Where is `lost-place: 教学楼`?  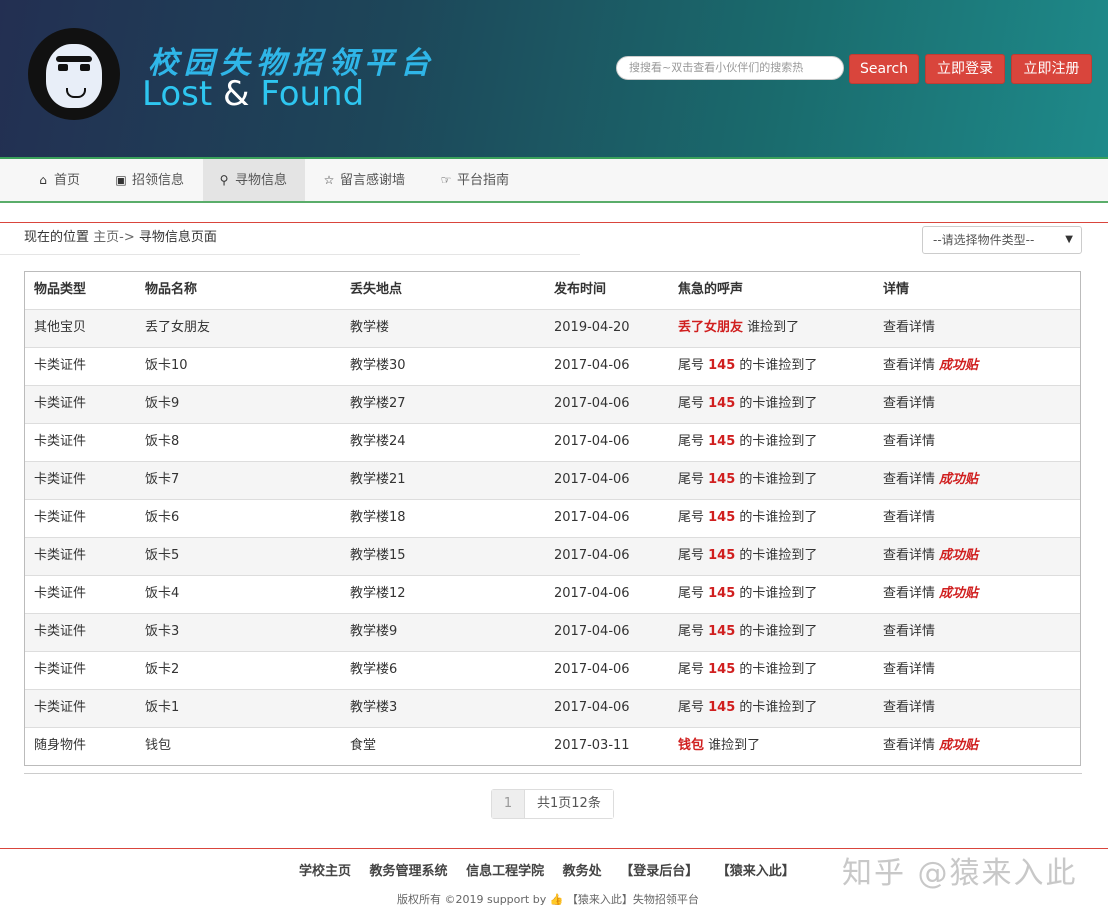
lost-place: 教学楼 is located at coordinates (370, 327).